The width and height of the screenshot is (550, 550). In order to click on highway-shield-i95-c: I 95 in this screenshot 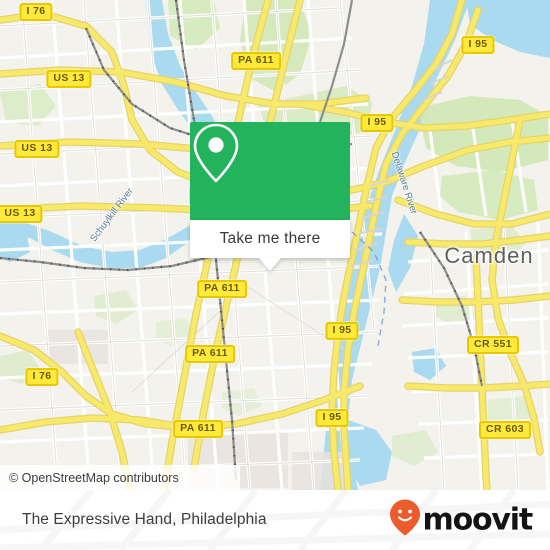, I will do `click(342, 331)`.